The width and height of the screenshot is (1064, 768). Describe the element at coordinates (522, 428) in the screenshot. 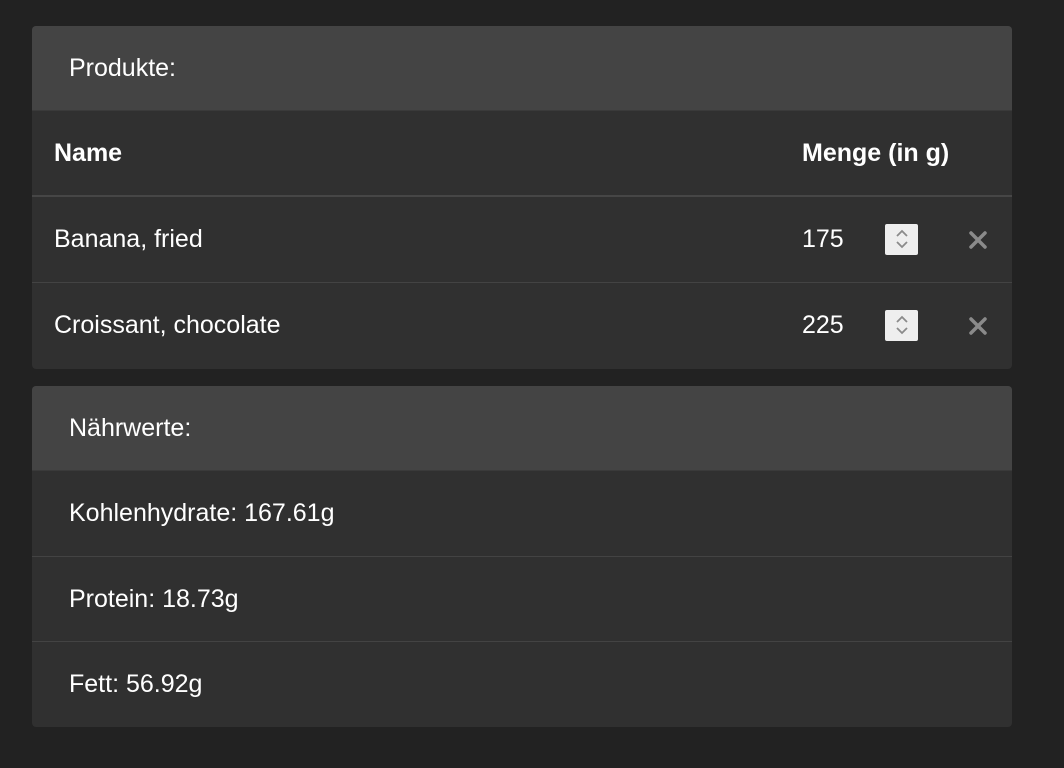

I see `nutrients-heading: Nährwerte:` at that location.